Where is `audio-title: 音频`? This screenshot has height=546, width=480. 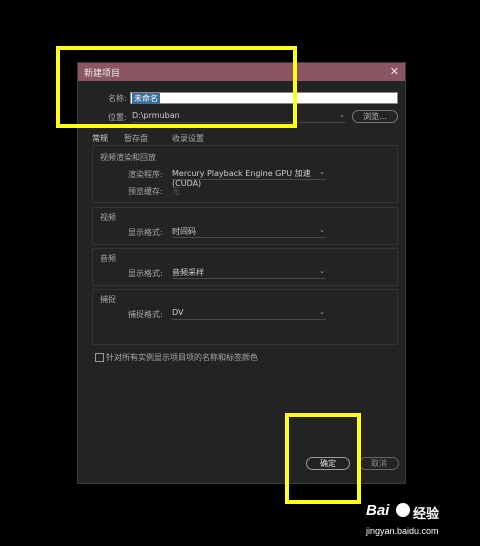 audio-title: 音频 is located at coordinates (108, 258).